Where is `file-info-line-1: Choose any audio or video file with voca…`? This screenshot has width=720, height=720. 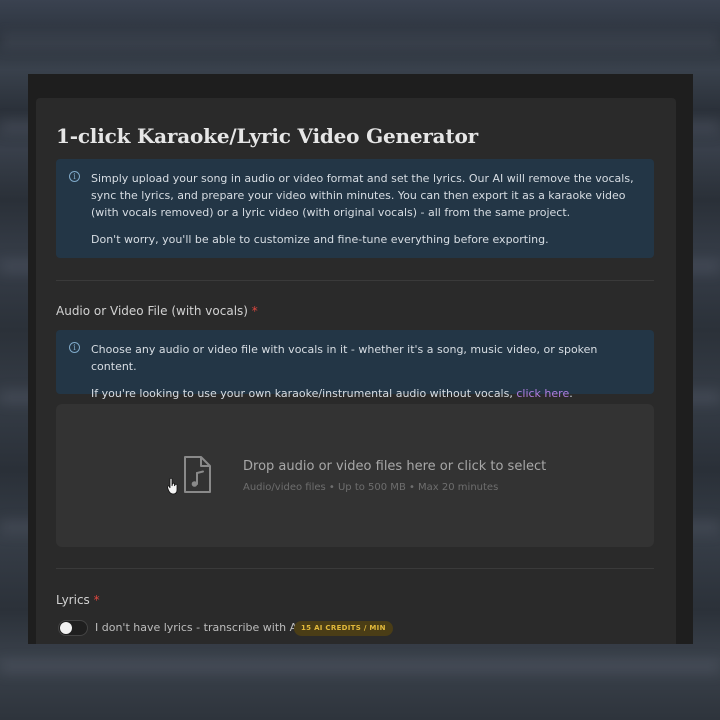
file-info-line-1: Choose any audio or video file with voca… is located at coordinates (344, 358).